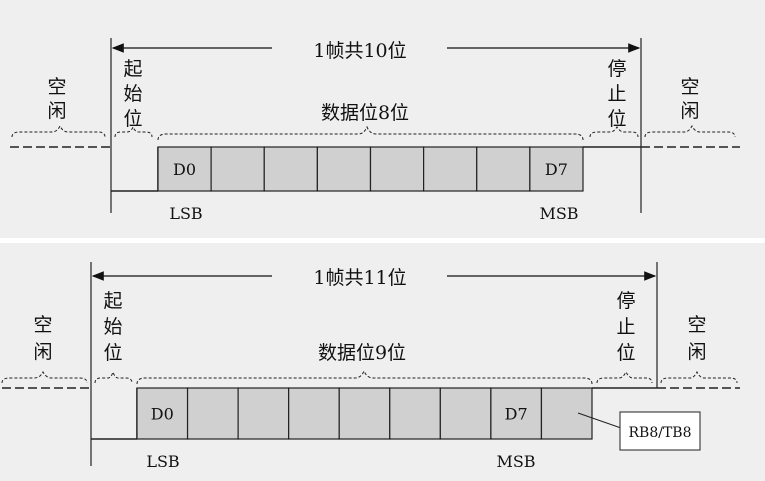 The height and width of the screenshot is (481, 765). What do you see at coordinates (625, 353) in the screenshot?
I see `stop-bit-char-3: 位` at bounding box center [625, 353].